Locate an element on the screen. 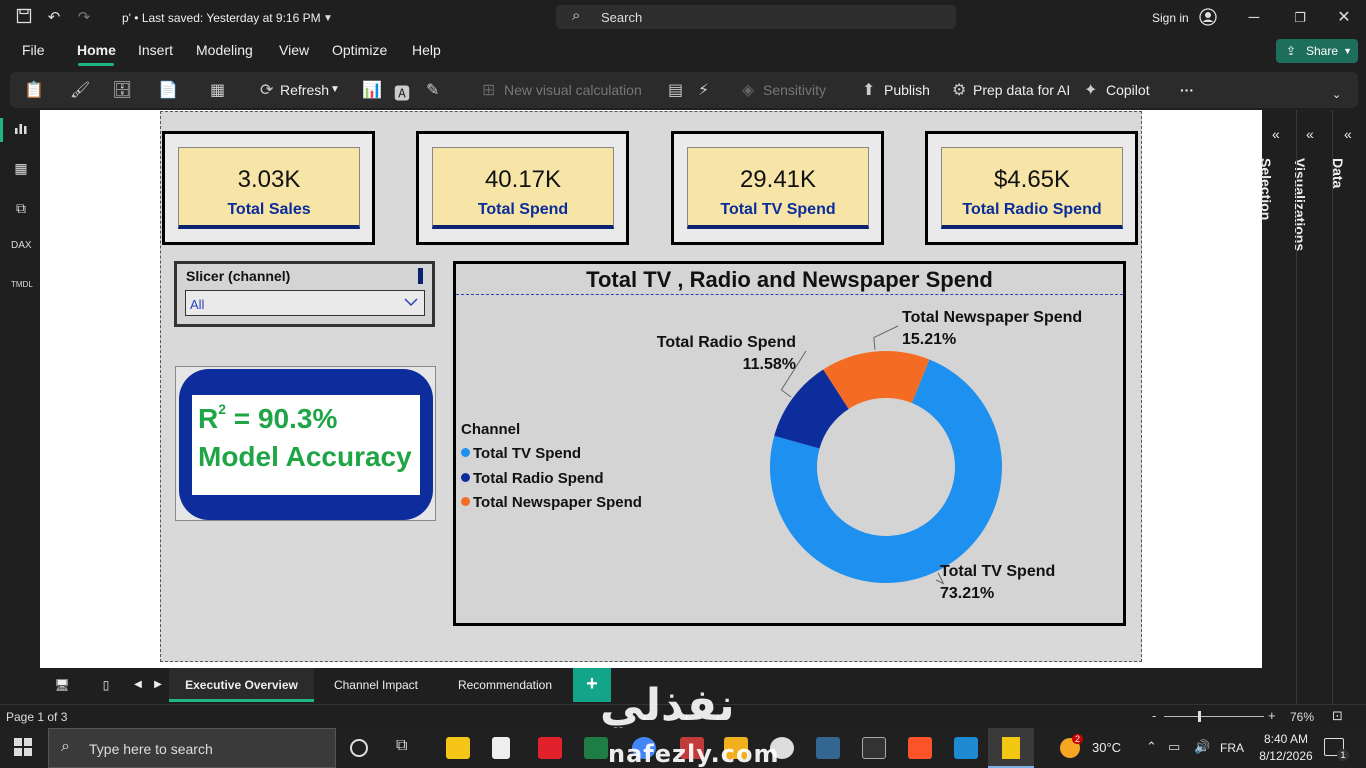 Image resolution: width=1366 pixels, height=768 pixels. document-title: p' • Last saved: Yesterday at 9:16 PM is located at coordinates (221, 18).